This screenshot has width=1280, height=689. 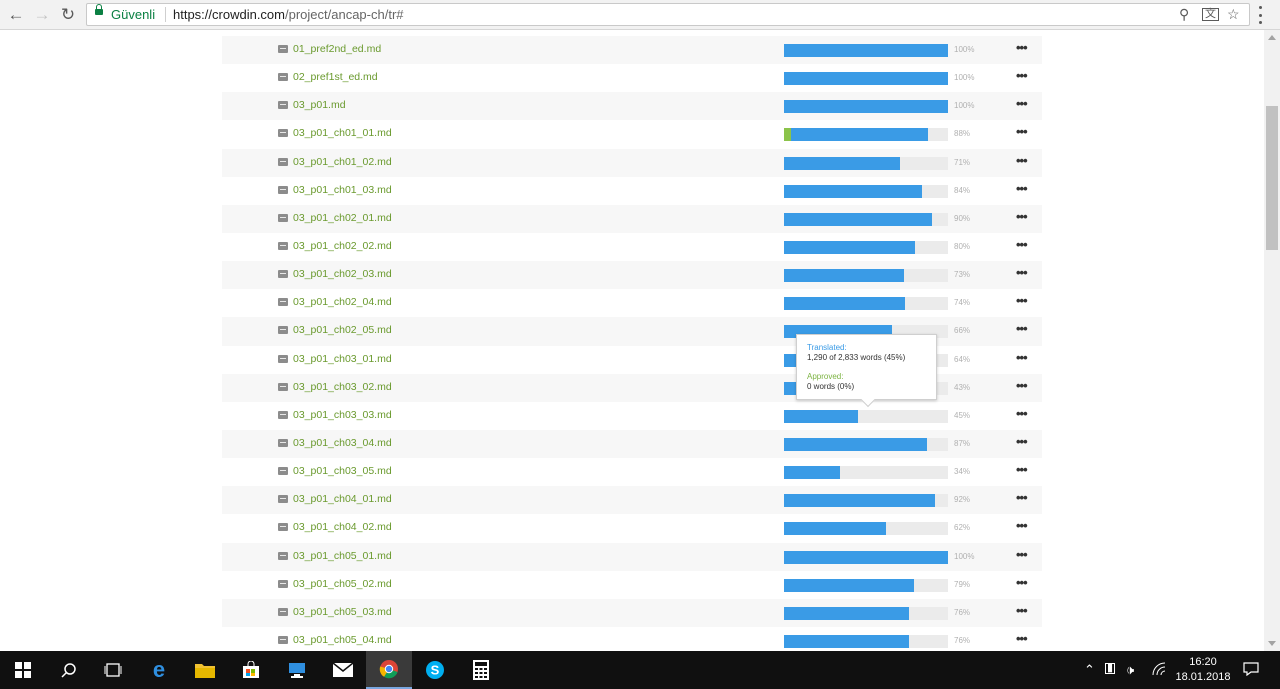 What do you see at coordinates (342, 246) in the screenshot?
I see `file-link: 03_p01_ch02_02.md` at bounding box center [342, 246].